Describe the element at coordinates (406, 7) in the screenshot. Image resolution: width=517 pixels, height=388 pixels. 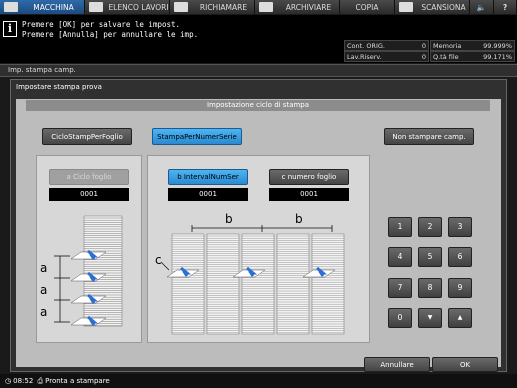
I see `scan-icon` at that location.